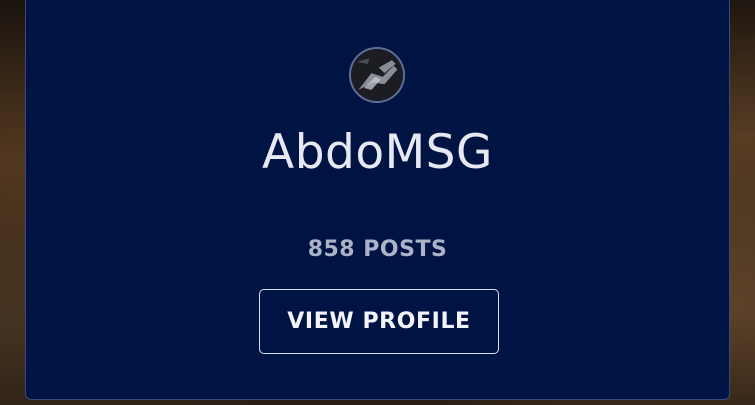 This screenshot has height=405, width=755. Describe the element at coordinates (379, 321) in the screenshot. I see `view-profile-button: VIEW PROFILE` at that location.